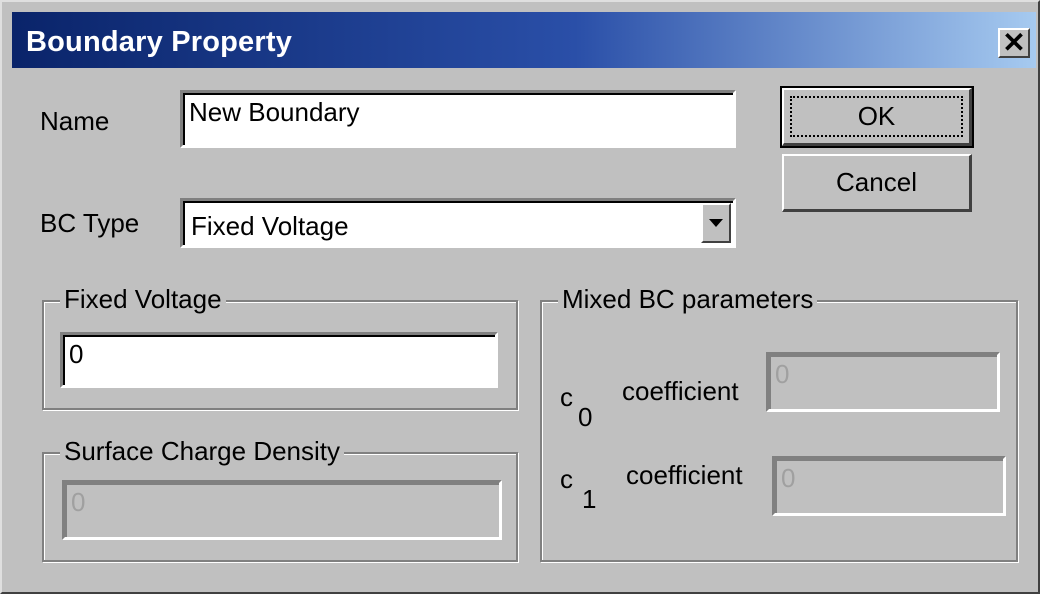  I want to click on fixed-voltage-value: 0, so click(76, 354).